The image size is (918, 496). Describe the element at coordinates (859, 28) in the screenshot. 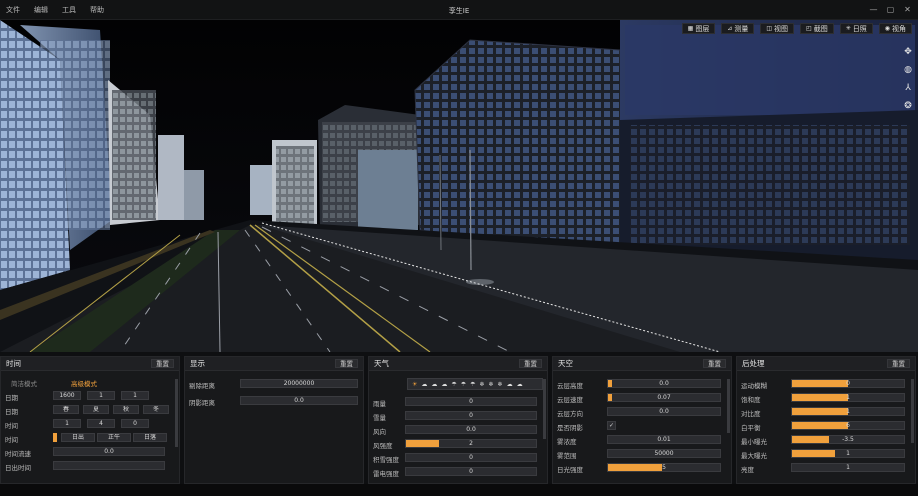

I see `toolbar-button-label: 日照` at that location.